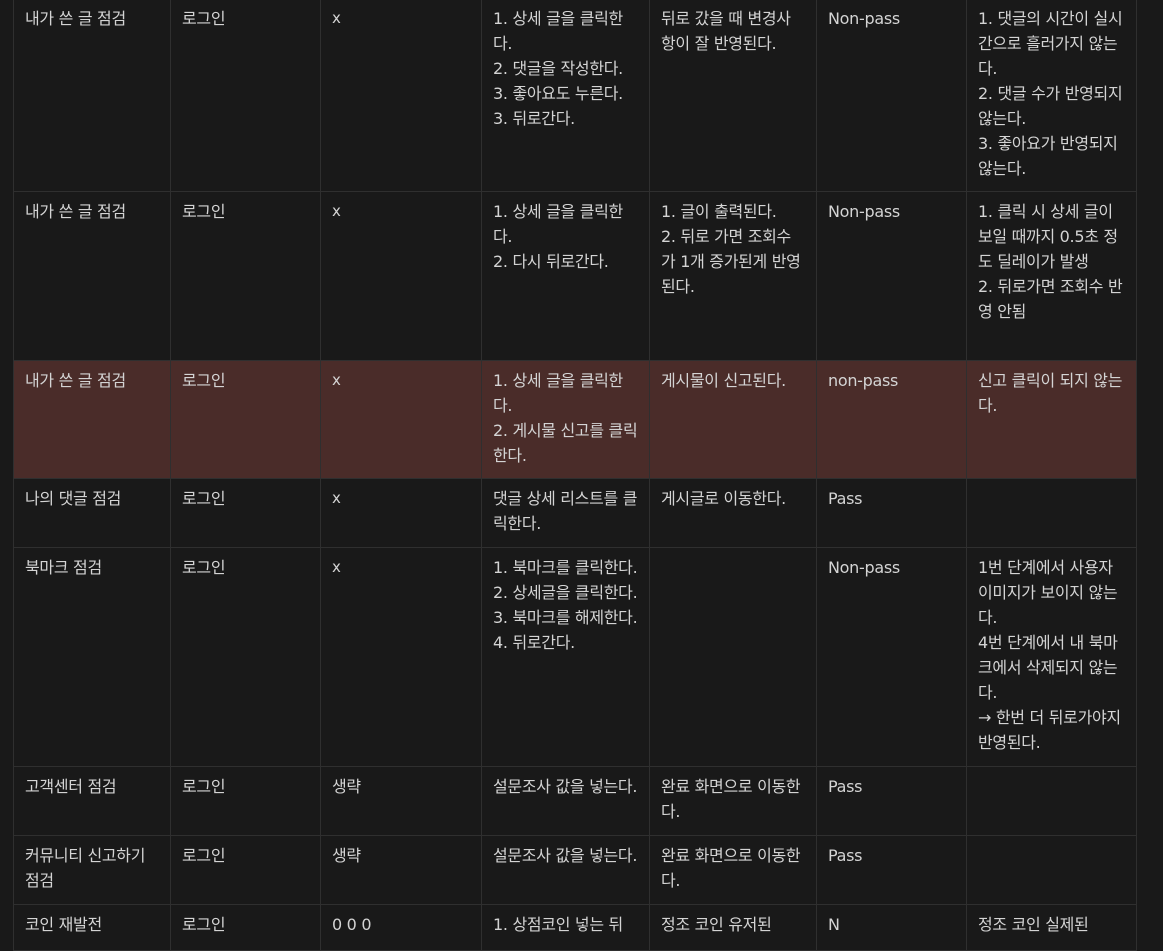 Image resolution: width=1163 pixels, height=951 pixels. Describe the element at coordinates (1051, 927) in the screenshot. I see `note-cell: 정조 코인 실제된` at that location.